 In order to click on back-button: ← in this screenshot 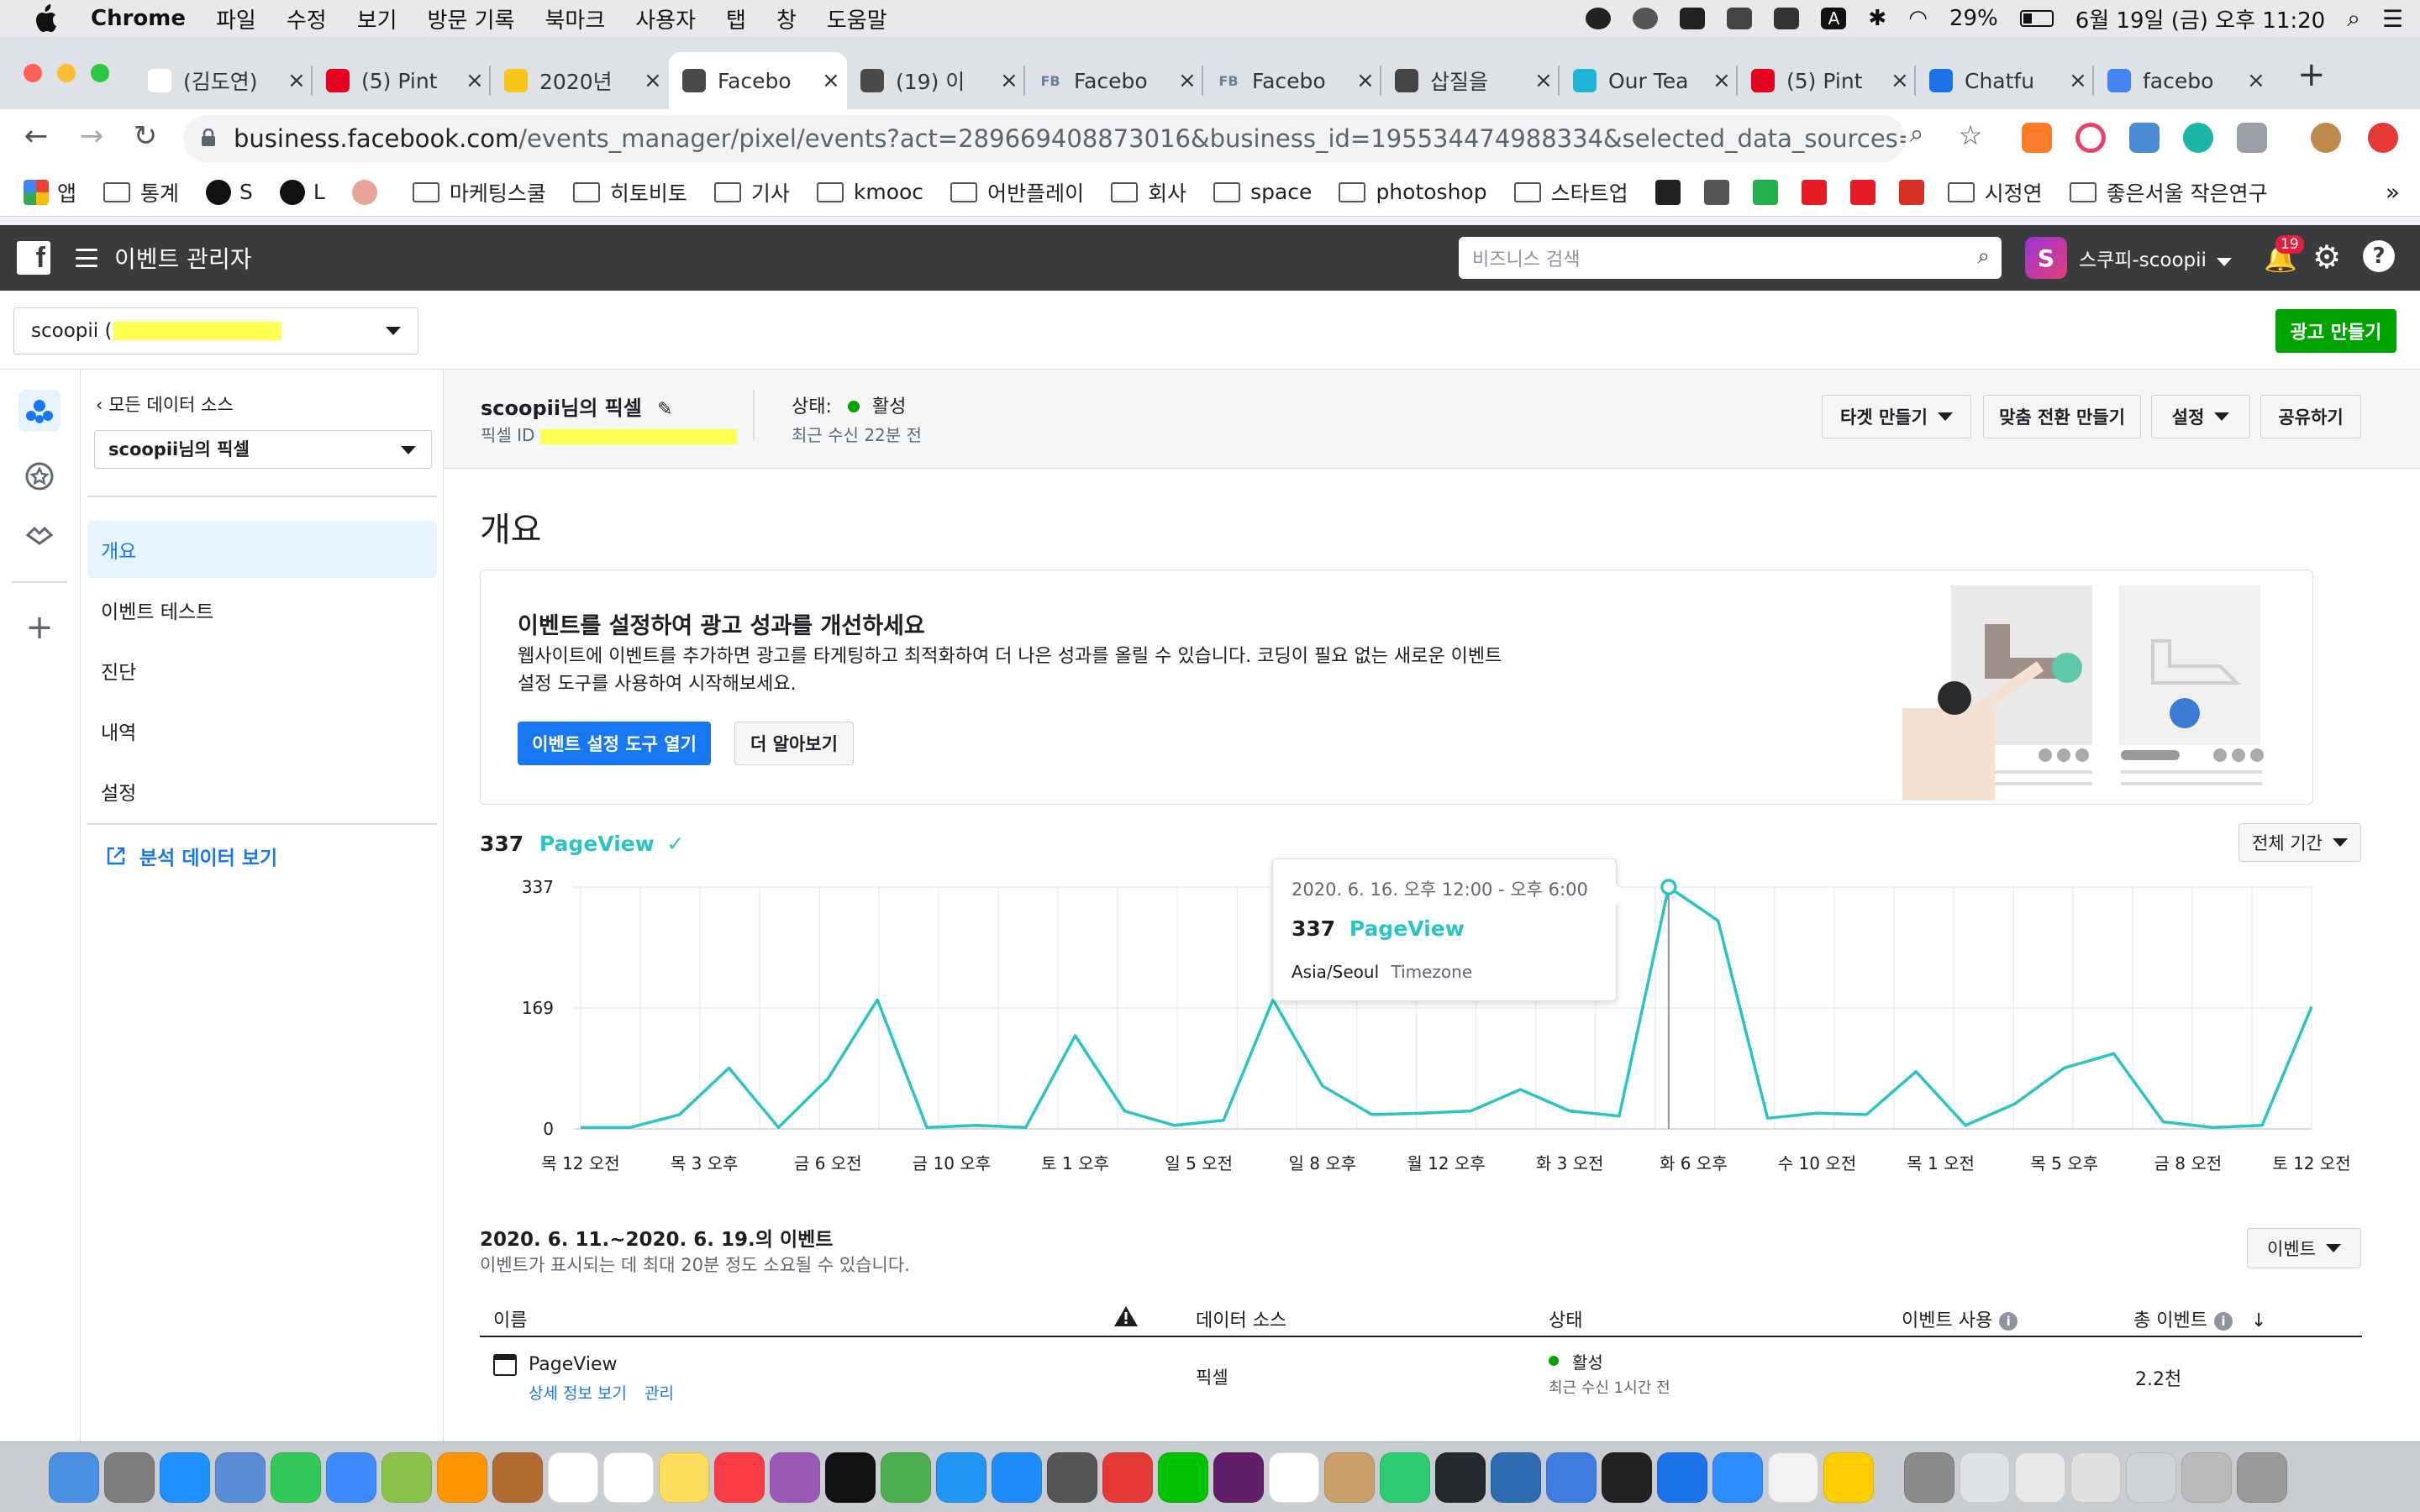, I will do `click(36, 136)`.